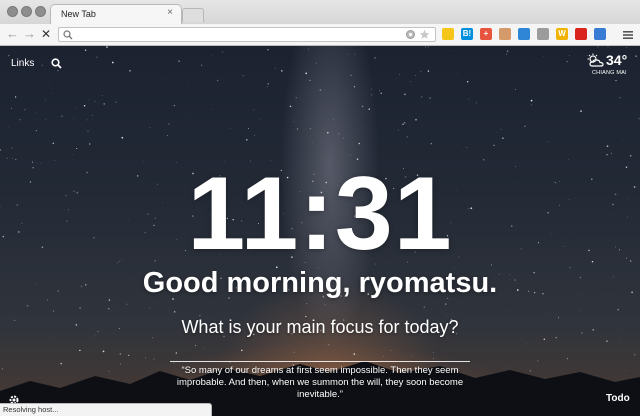 Image resolution: width=640 pixels, height=416 pixels. What do you see at coordinates (116, 14) in the screenshot?
I see `tab-new-tab: New Tab ×` at bounding box center [116, 14].